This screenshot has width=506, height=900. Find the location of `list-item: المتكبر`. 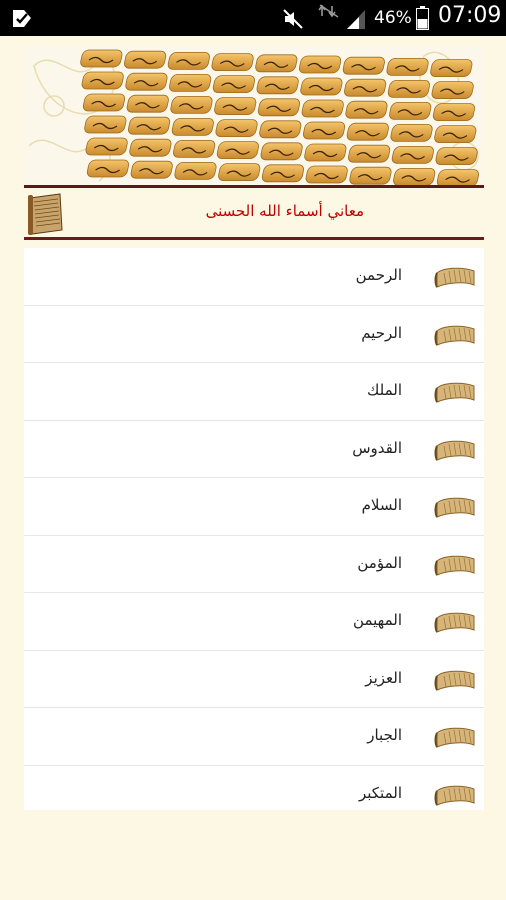

list-item: المتكبر is located at coordinates (254, 787).